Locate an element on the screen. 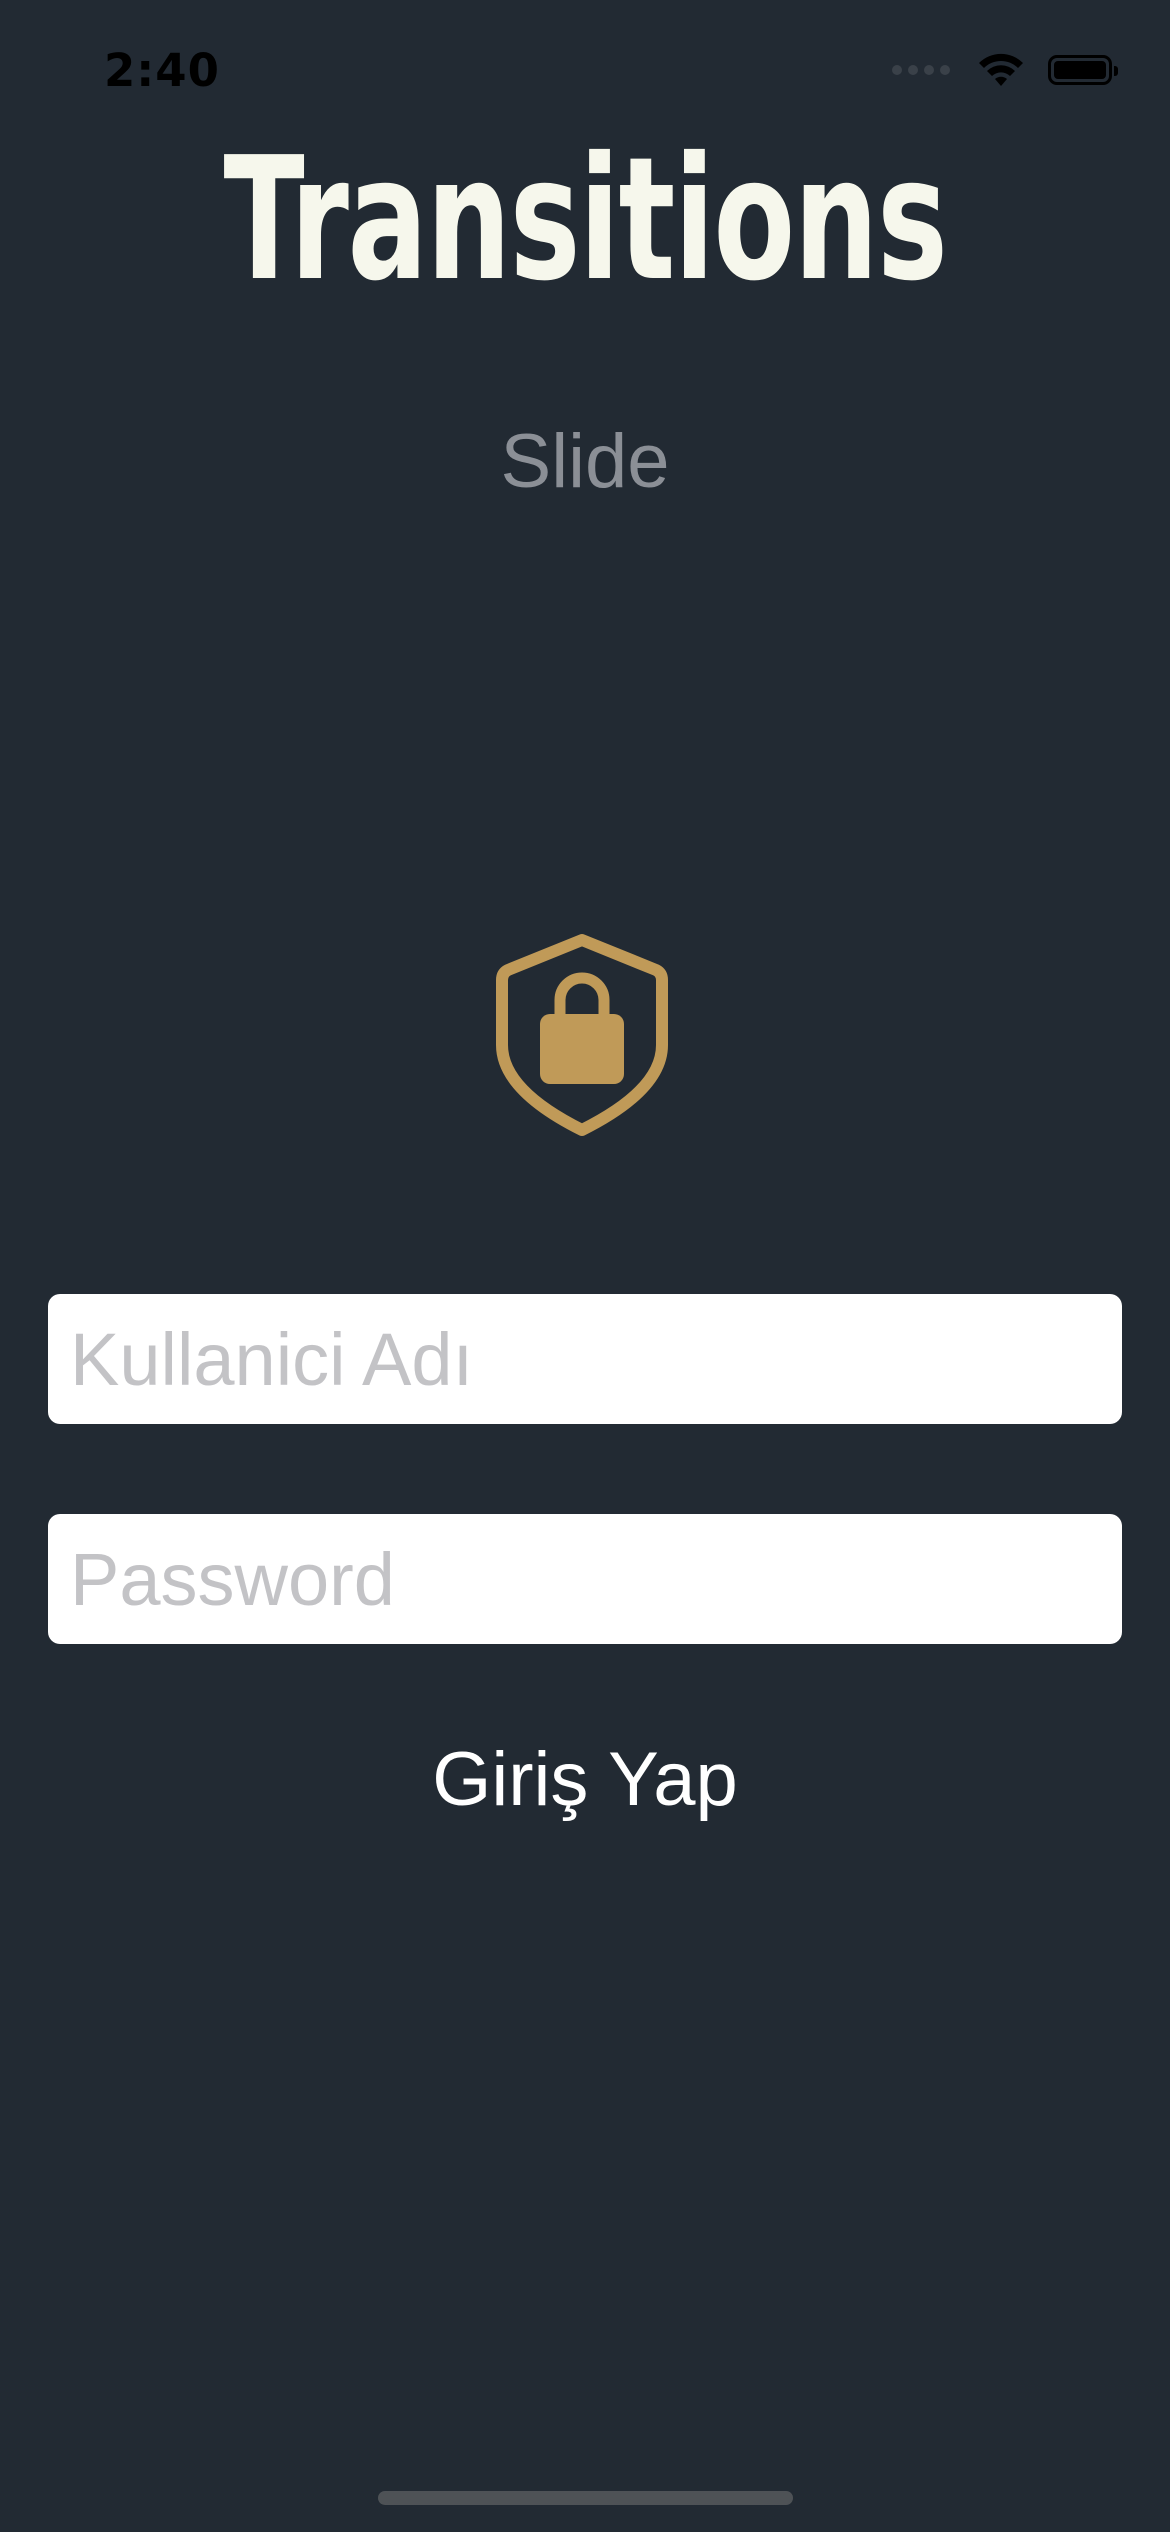 This screenshot has width=1170, height=2532. home-indicator is located at coordinates (585, 2498).